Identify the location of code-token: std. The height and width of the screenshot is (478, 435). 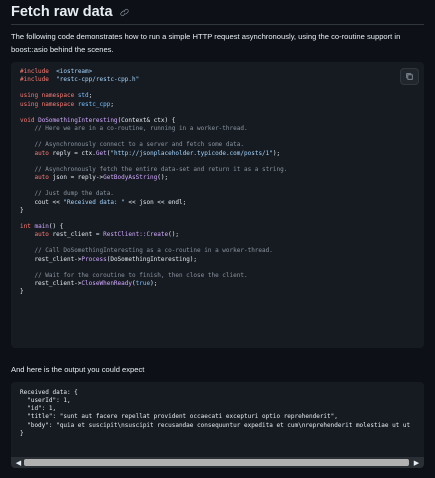
(83, 96).